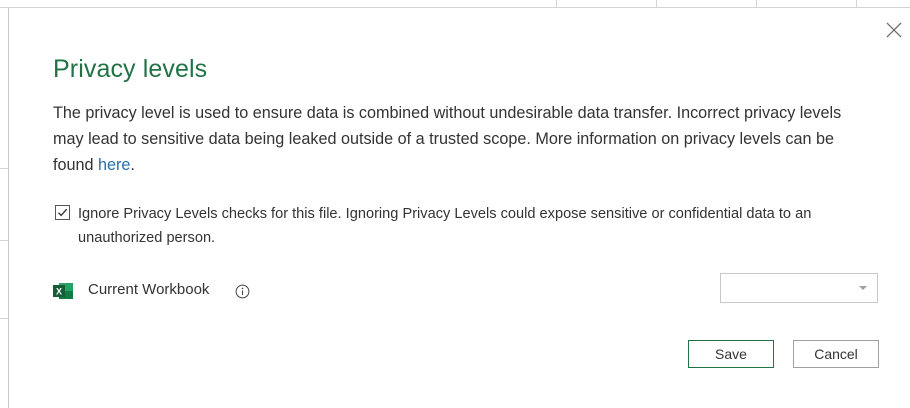 This screenshot has width=910, height=408. What do you see at coordinates (836, 354) in the screenshot?
I see `cancel-button: Cancel` at bounding box center [836, 354].